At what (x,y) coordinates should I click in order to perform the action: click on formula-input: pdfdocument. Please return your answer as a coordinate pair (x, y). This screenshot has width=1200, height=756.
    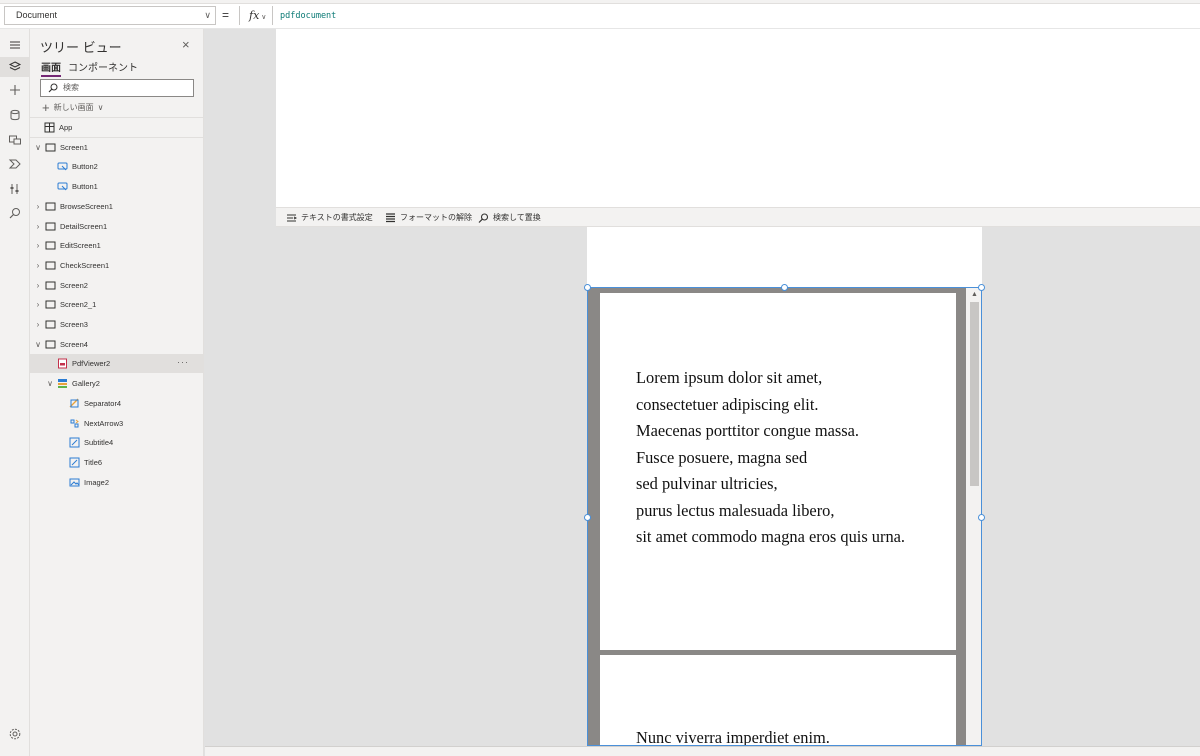
    Looking at the image, I should click on (308, 16).